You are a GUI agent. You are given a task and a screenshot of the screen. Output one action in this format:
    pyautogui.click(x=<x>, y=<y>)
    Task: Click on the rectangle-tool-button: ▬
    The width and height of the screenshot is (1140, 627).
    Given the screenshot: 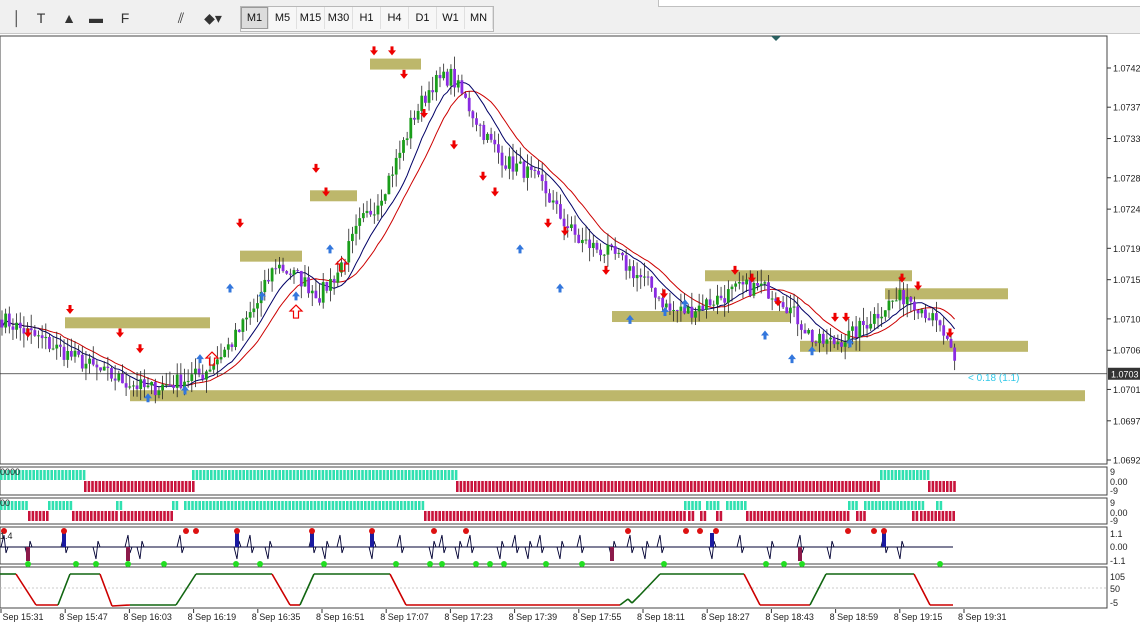 What is the action you would take?
    pyautogui.click(x=96, y=18)
    